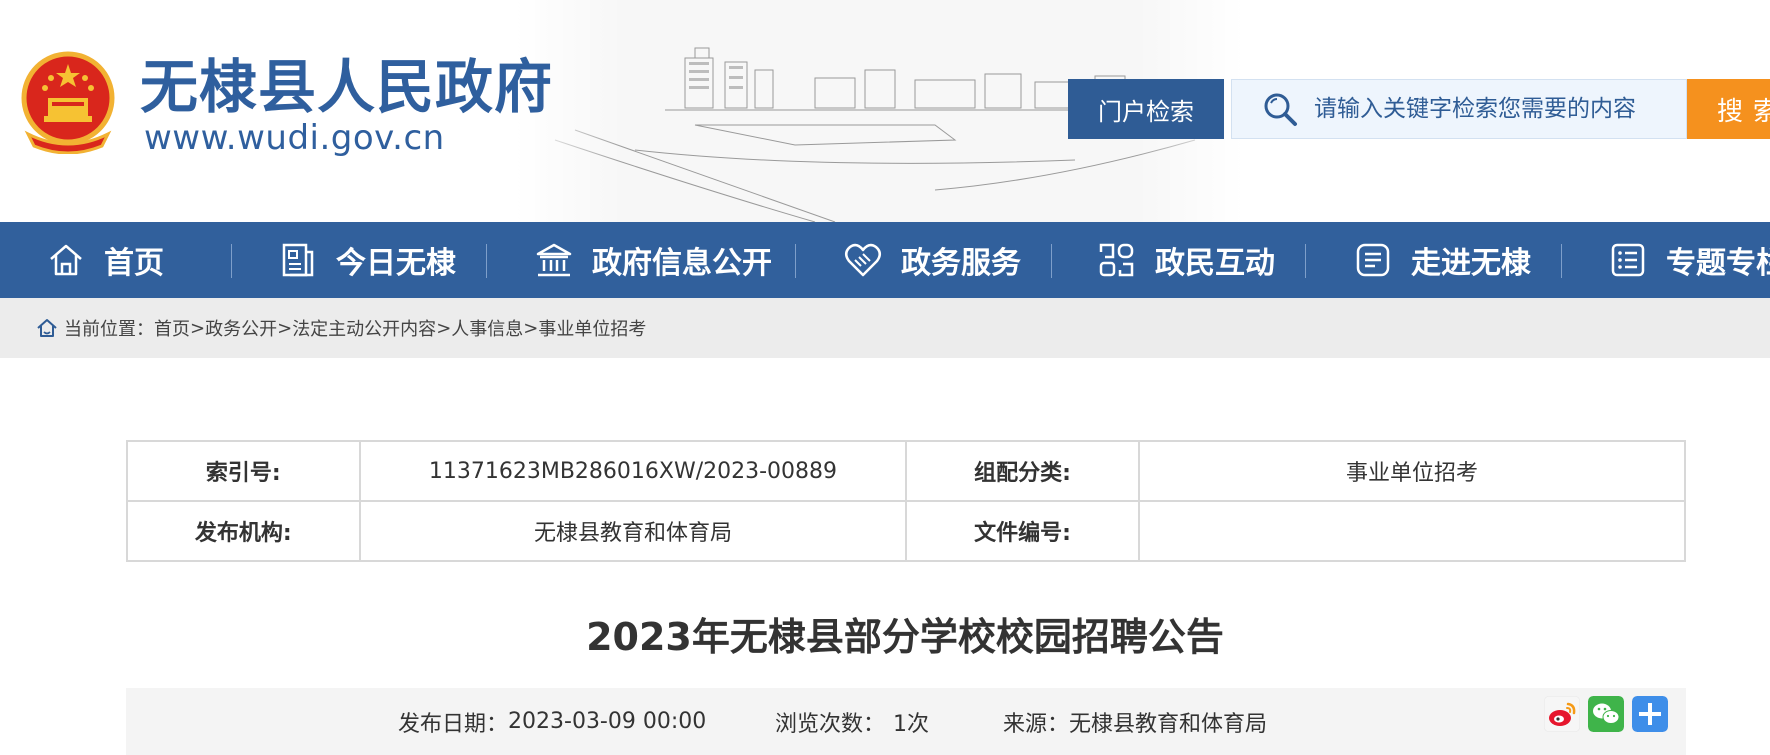  Describe the element at coordinates (682, 263) in the screenshot. I see `nav-label: 政府信息公开` at that location.